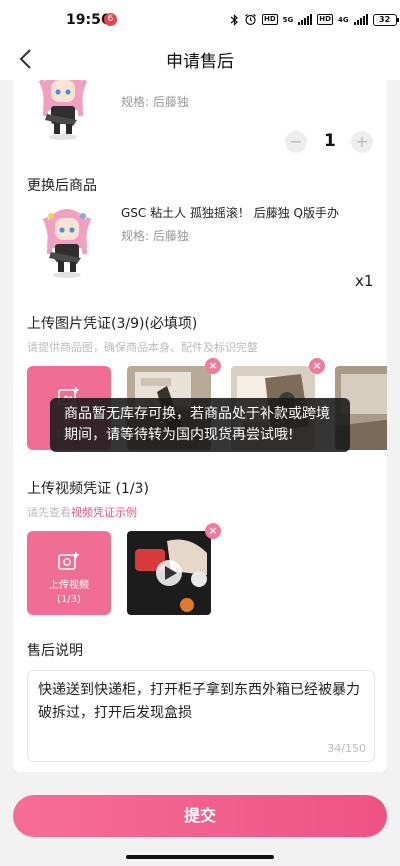 The height and width of the screenshot is (866, 400). What do you see at coordinates (67, 243) in the screenshot?
I see `replacement-product-thumbnail` at bounding box center [67, 243].